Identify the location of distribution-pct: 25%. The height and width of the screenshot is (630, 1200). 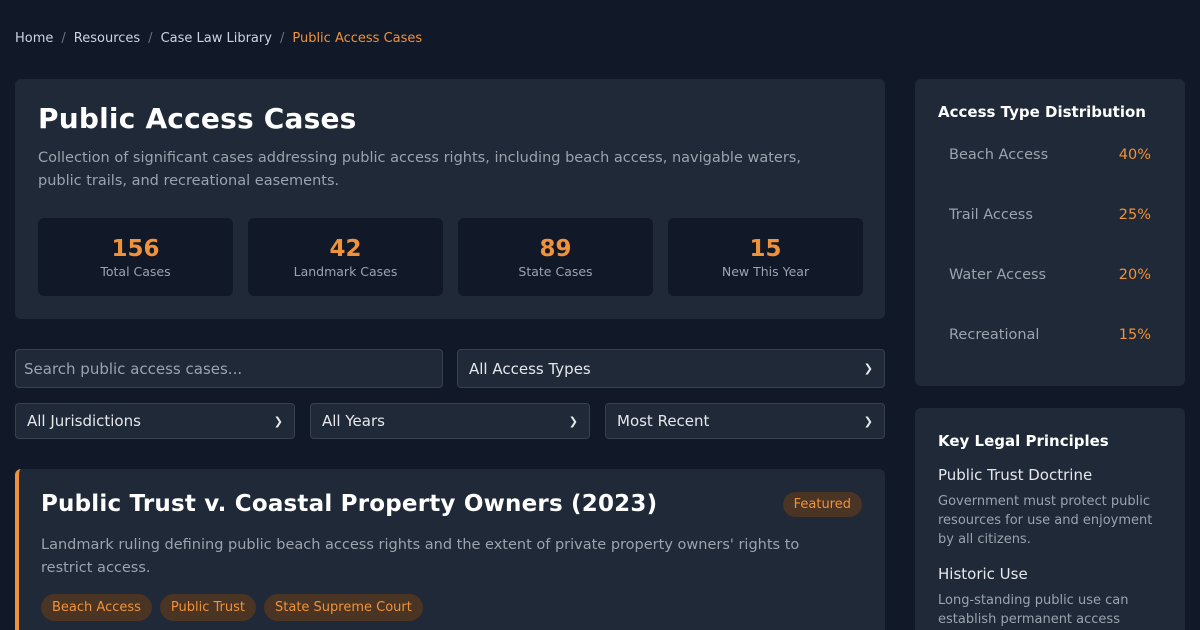
(1134, 215).